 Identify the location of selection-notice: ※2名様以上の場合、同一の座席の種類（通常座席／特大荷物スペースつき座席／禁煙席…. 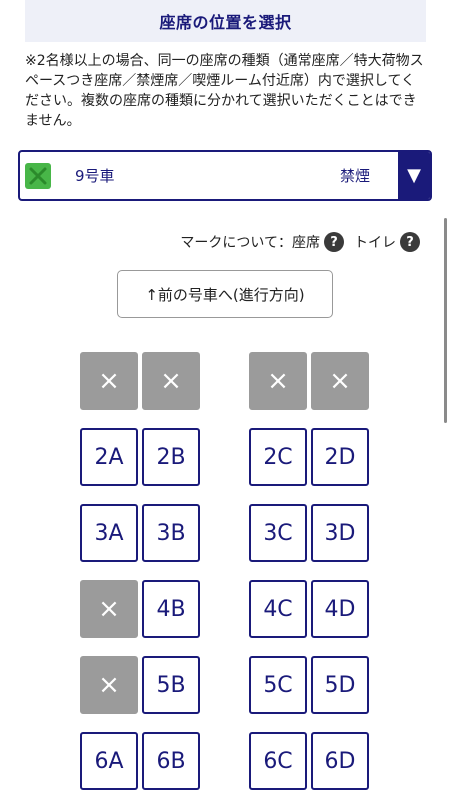
(224, 91).